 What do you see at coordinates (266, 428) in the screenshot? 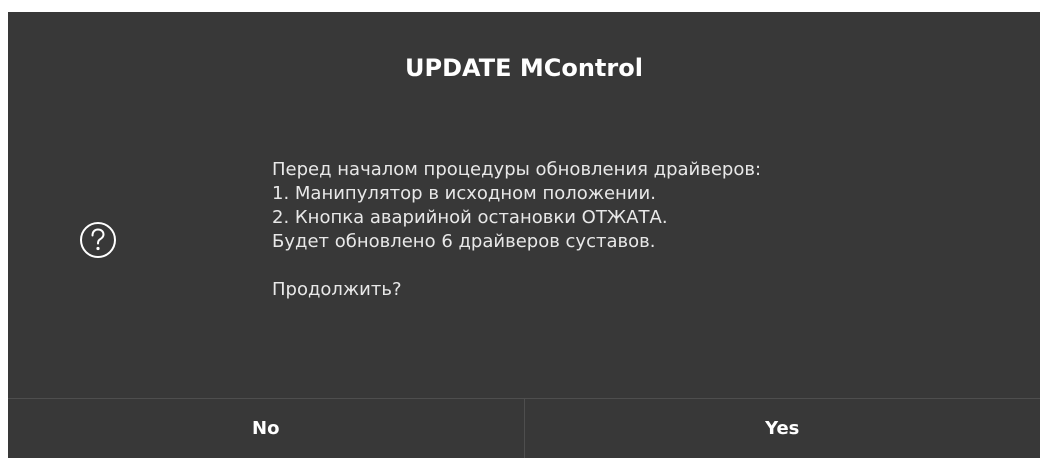
I see `no-button: No` at bounding box center [266, 428].